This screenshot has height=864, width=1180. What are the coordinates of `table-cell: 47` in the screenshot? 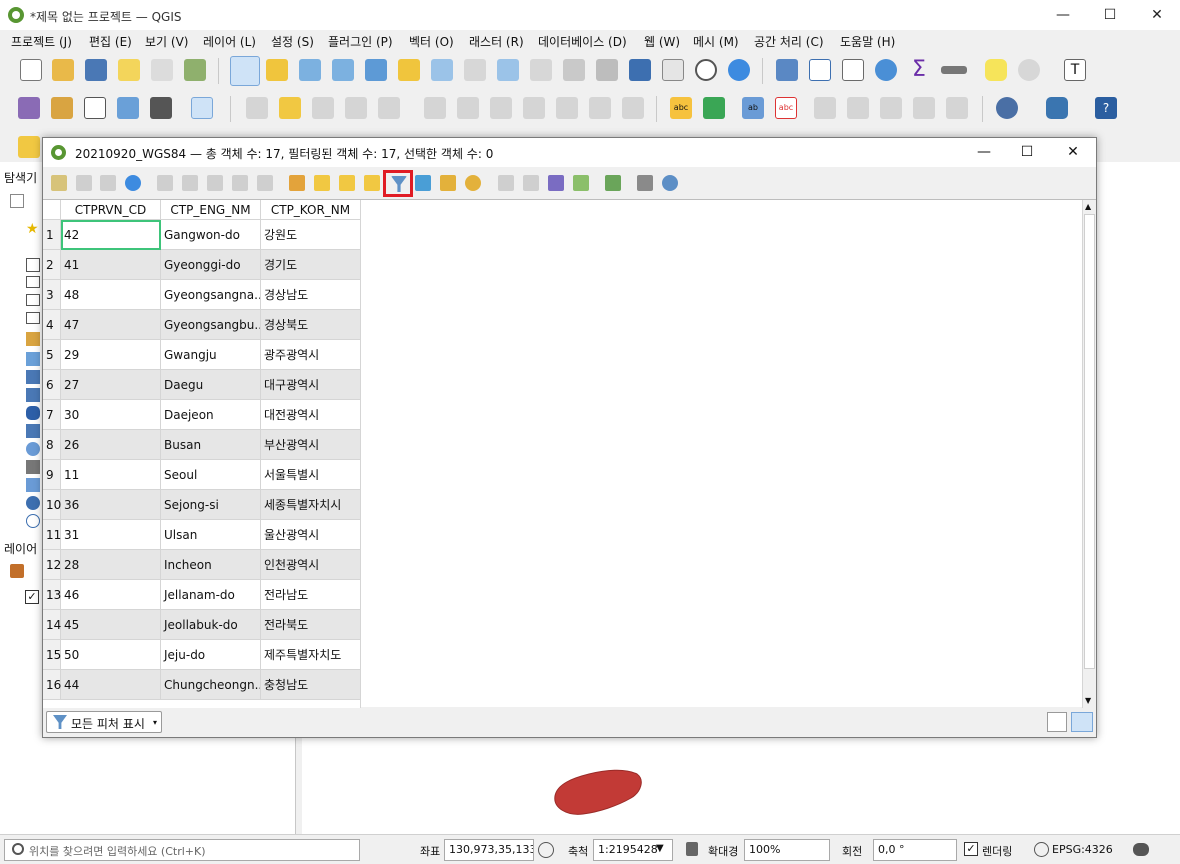 It's located at (111, 325).